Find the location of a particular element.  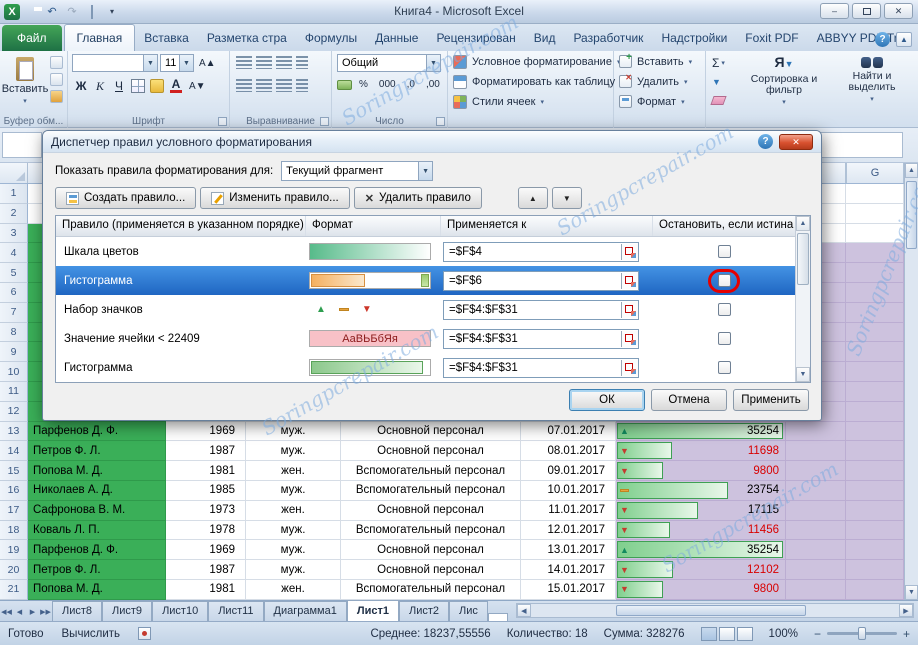

cut-icon is located at coordinates (56, 62).